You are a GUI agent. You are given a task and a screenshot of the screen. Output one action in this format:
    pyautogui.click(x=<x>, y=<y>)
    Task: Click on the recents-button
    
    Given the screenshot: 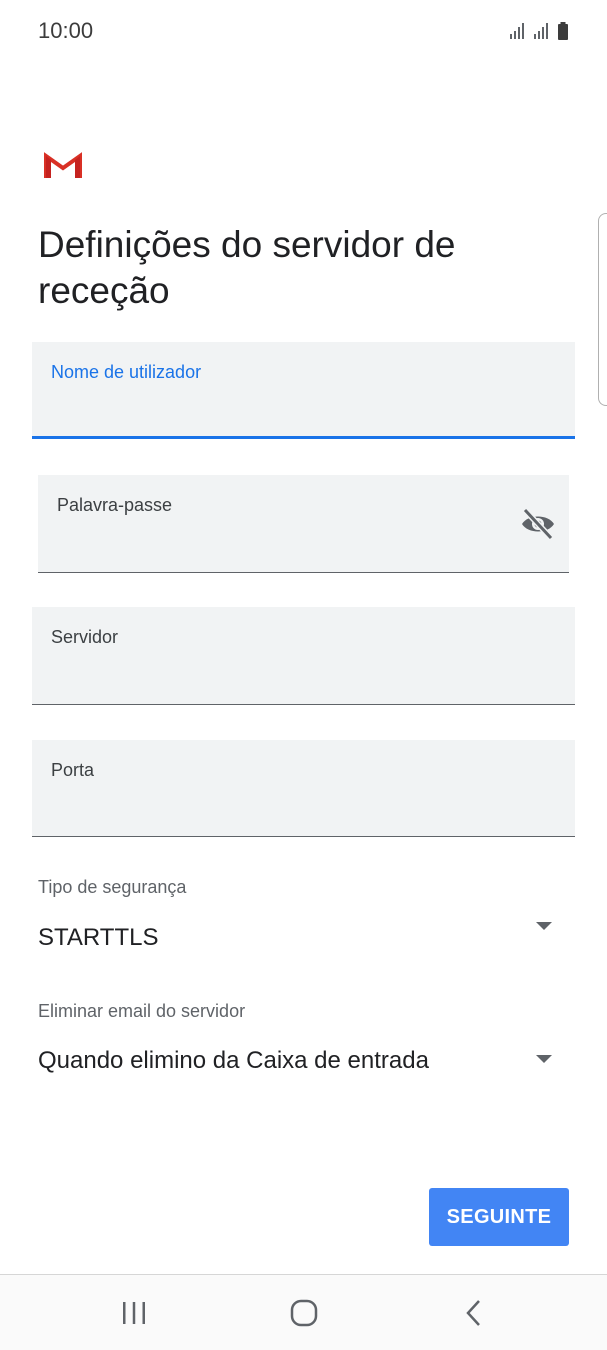 What is the action you would take?
    pyautogui.click(x=134, y=1313)
    